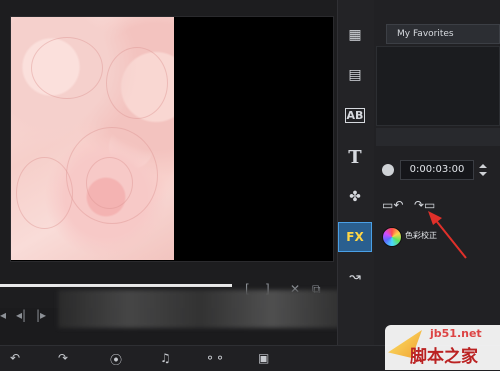 This screenshot has width=500, height=371. What do you see at coordinates (116, 359) in the screenshot?
I see `record-capture-icon: ⦿` at bounding box center [116, 359].